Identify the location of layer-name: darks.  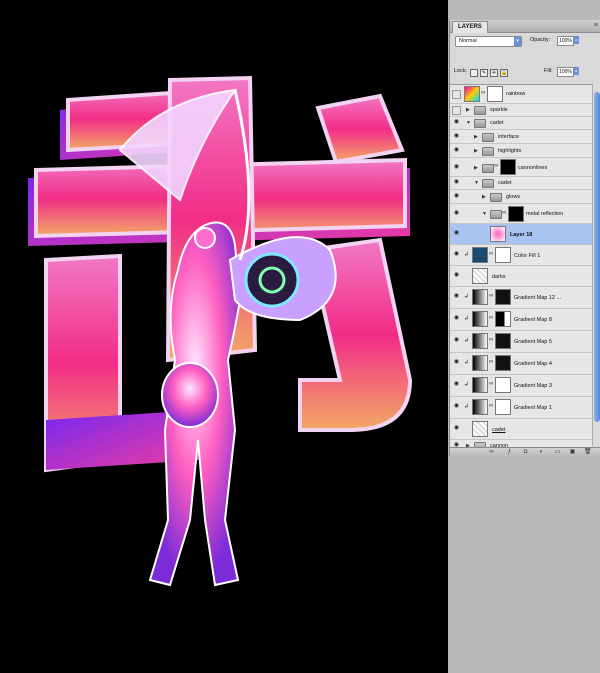
(499, 277).